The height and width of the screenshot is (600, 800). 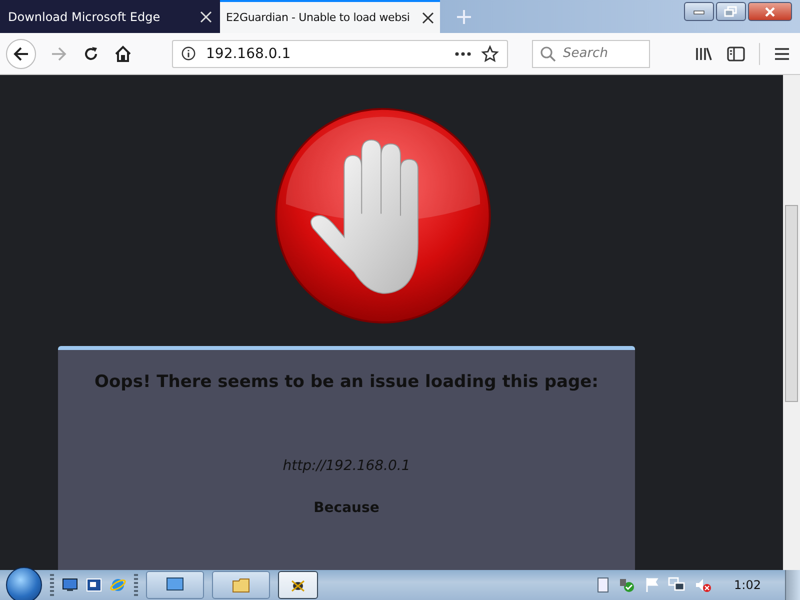 I want to click on home-icon, so click(x=123, y=53).